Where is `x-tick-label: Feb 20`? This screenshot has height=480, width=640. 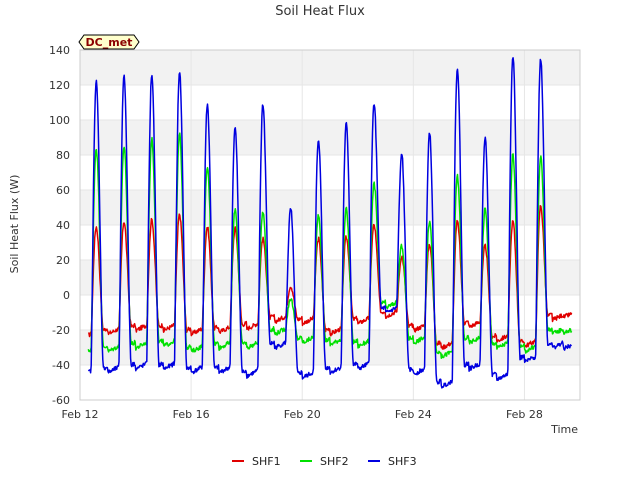
x-tick-label: Feb 20 is located at coordinates (302, 414).